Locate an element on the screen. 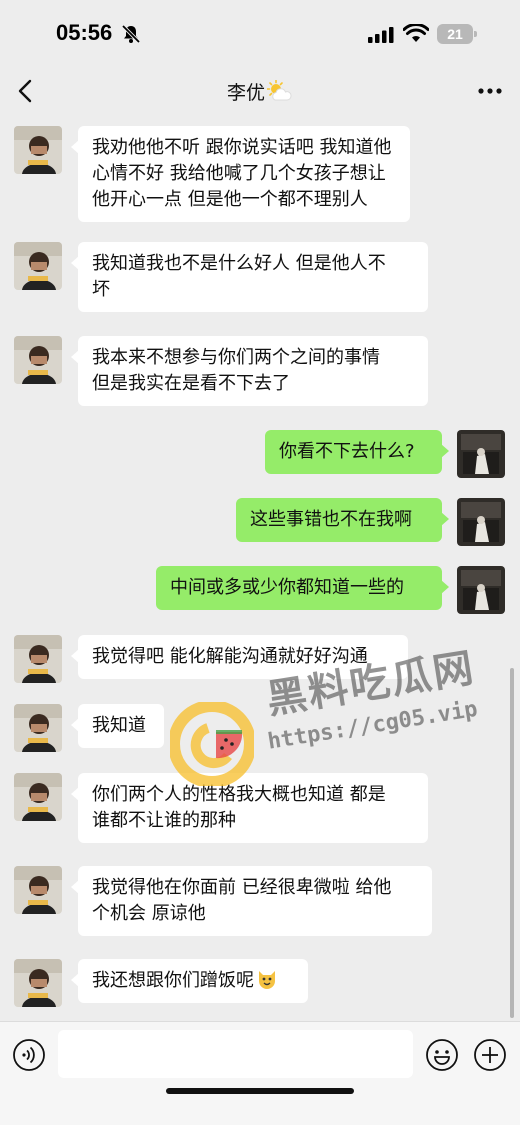 The image size is (520, 1125). outgoing-message-bubble: 中间或多或少你都知道一些的 is located at coordinates (302, 588).